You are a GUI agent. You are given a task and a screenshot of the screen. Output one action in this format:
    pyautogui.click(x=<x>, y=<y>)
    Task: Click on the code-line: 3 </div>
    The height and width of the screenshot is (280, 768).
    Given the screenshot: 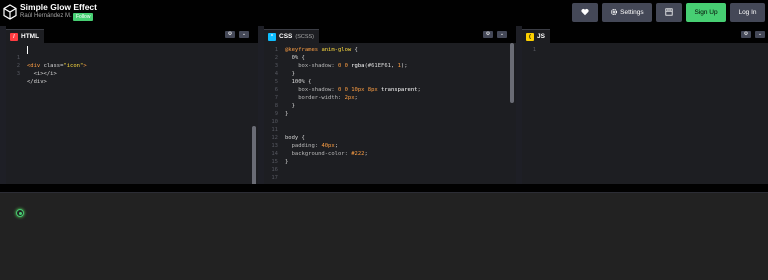 What is the action you would take?
    pyautogui.click(x=31, y=78)
    